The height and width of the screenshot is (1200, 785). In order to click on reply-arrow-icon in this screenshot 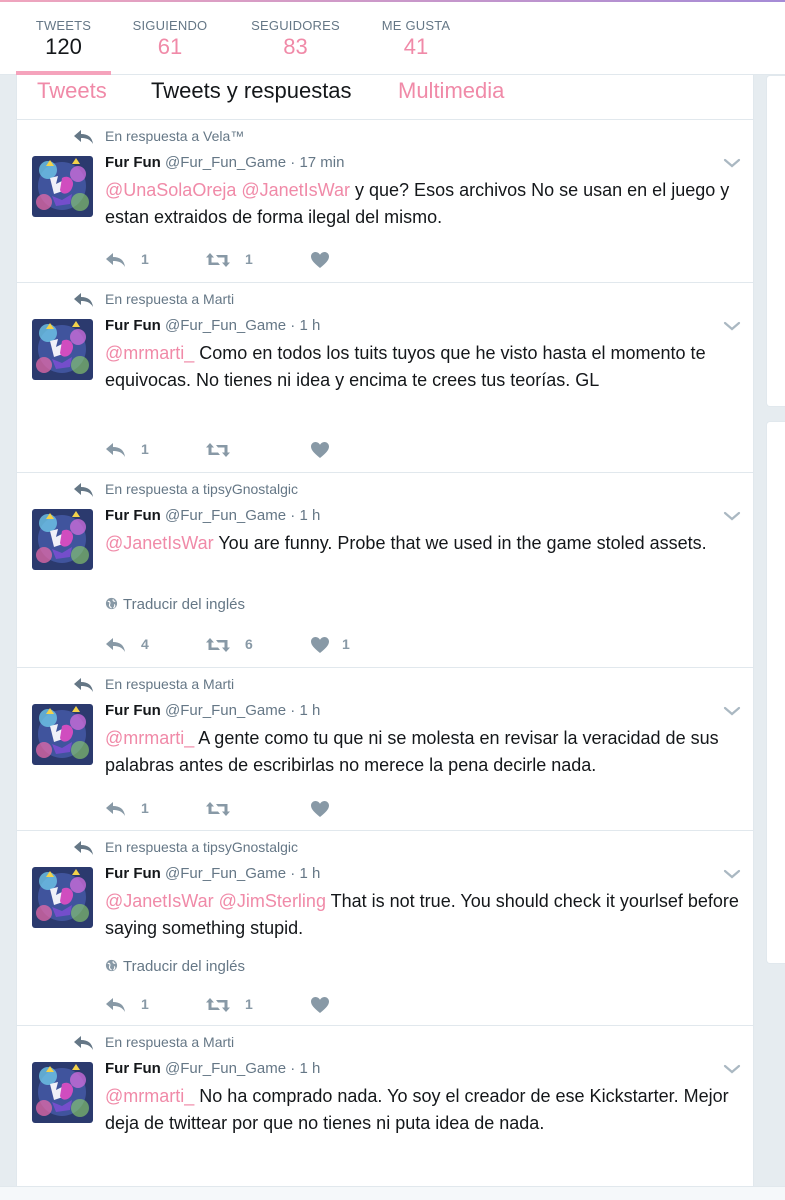, I will do `click(84, 490)`.